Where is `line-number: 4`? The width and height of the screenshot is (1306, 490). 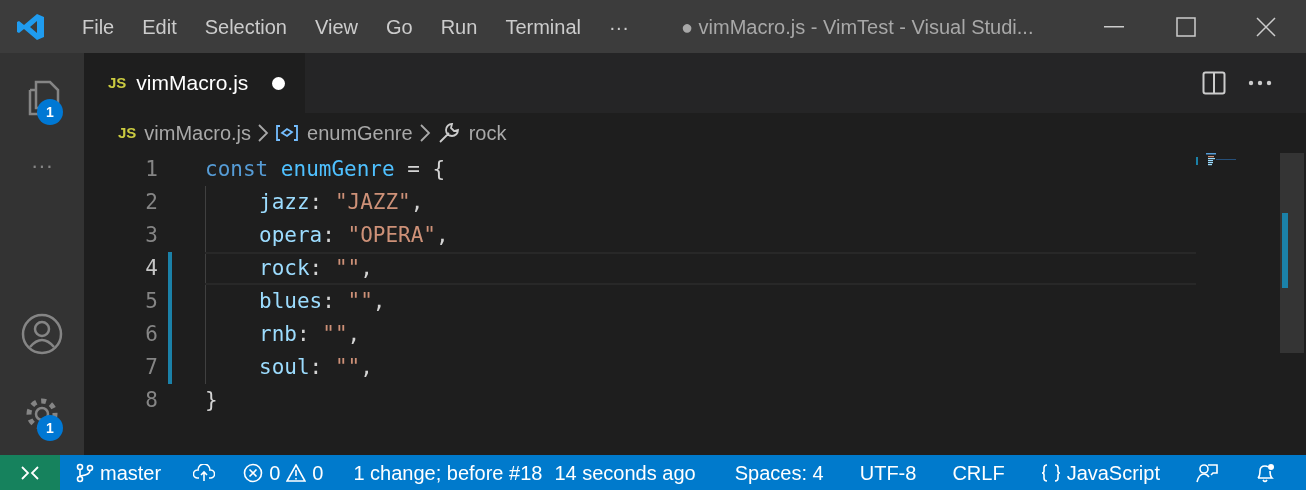
line-number: 4 is located at coordinates (151, 268).